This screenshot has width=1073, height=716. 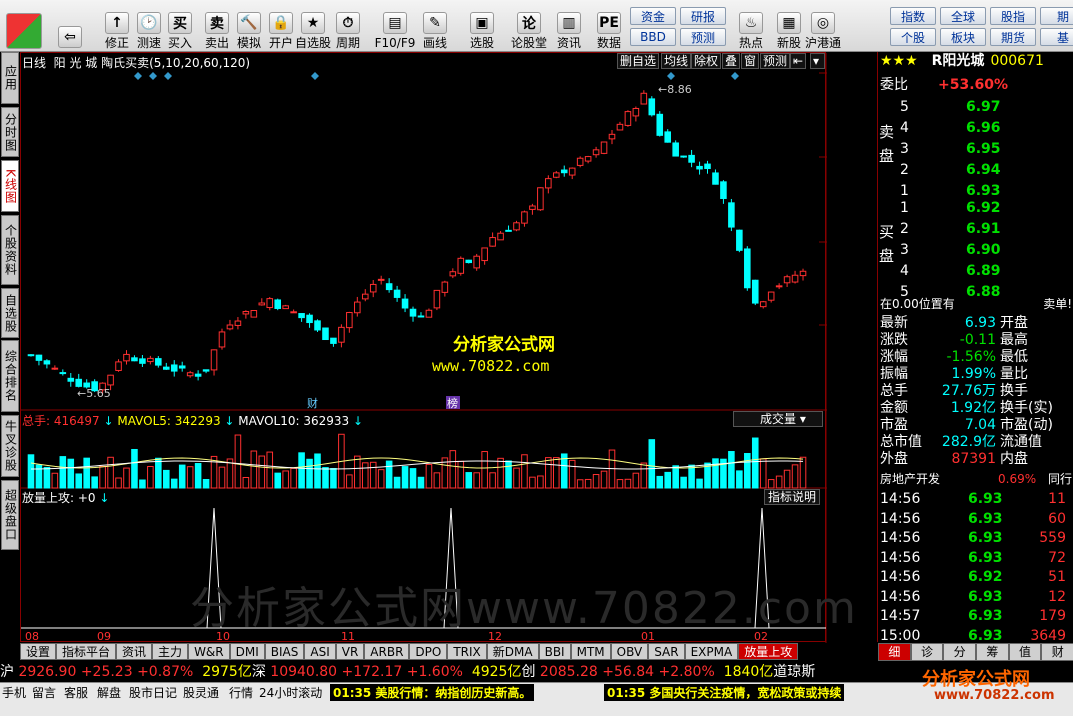 I want to click on sector-line: 房地产开发 0.69% 同行, so click(x=976, y=479).